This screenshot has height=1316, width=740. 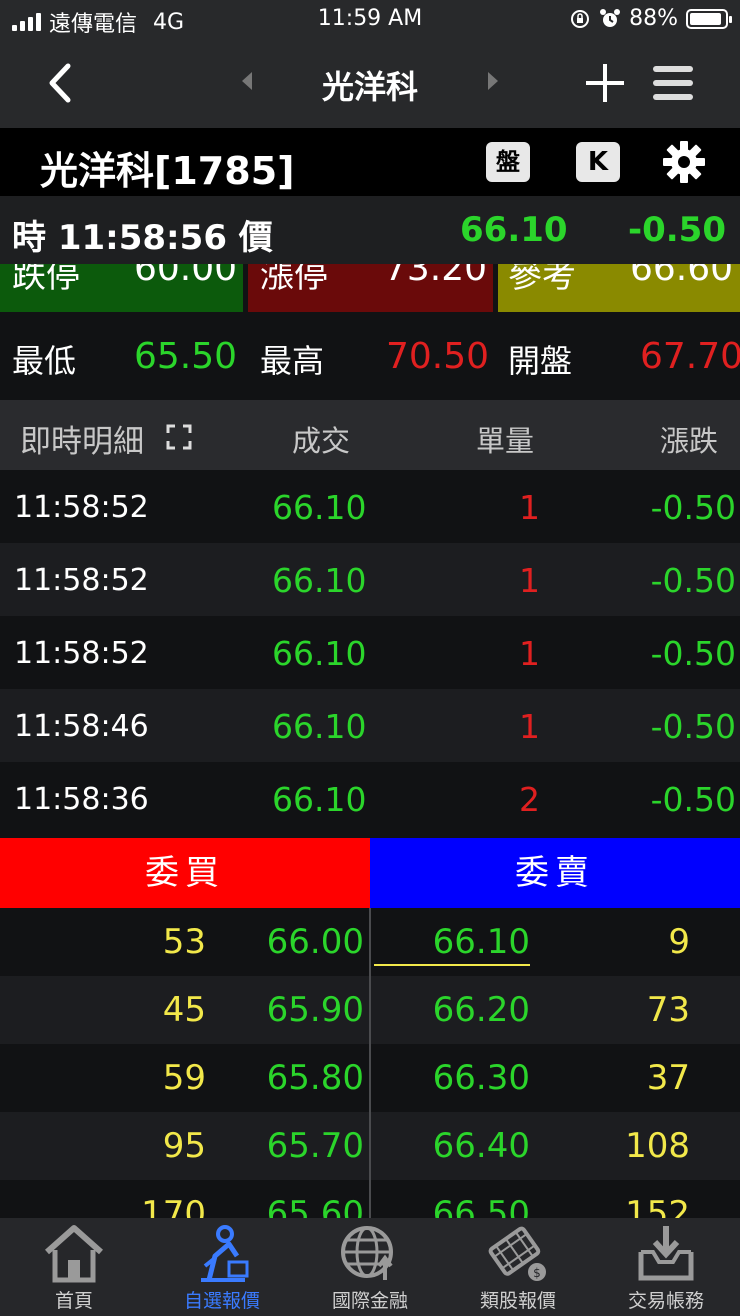 What do you see at coordinates (370, 1063) in the screenshot?
I see `orderbook-divider` at bounding box center [370, 1063].